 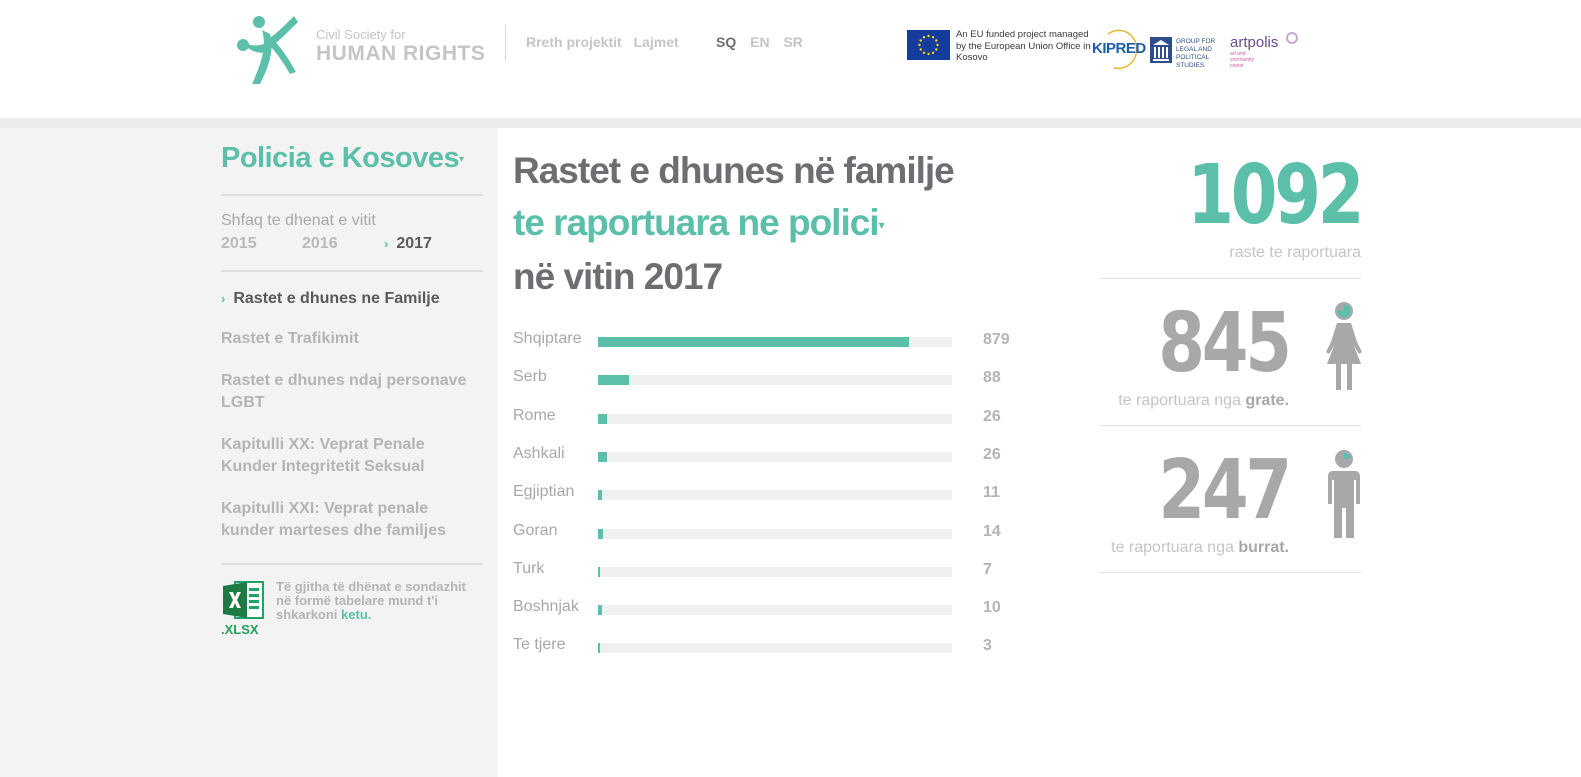 I want to click on menu-item-trafficking: Rastet e Trafikimit, so click(x=352, y=339).